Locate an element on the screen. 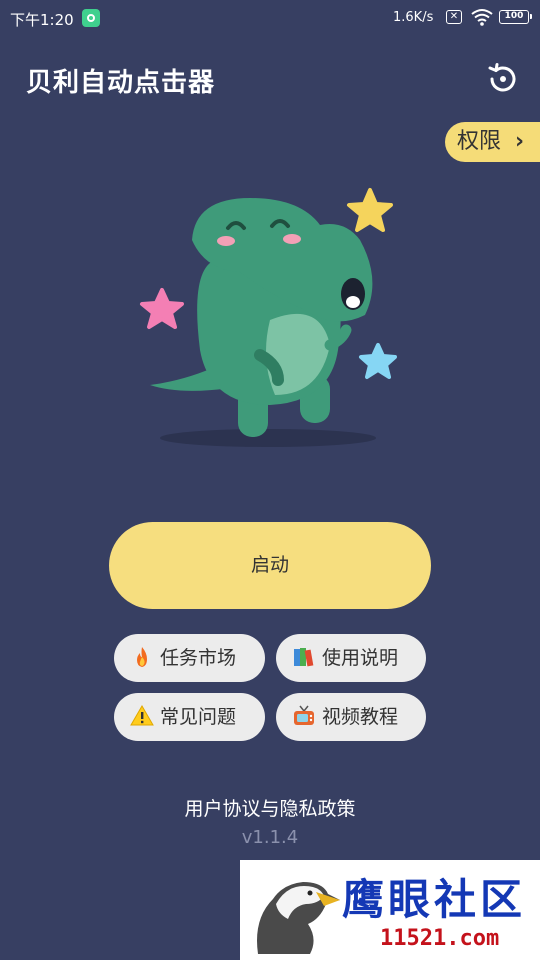 This screenshot has width=540, height=960. start-button: 启动 is located at coordinates (270, 565).